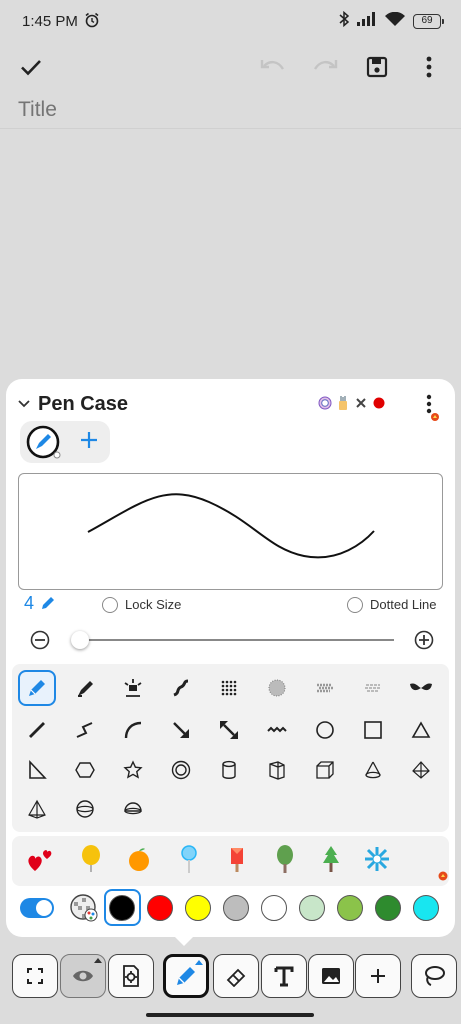 This screenshot has width=461, height=1024. What do you see at coordinates (277, 770) in the screenshot?
I see `prism-icon` at bounding box center [277, 770].